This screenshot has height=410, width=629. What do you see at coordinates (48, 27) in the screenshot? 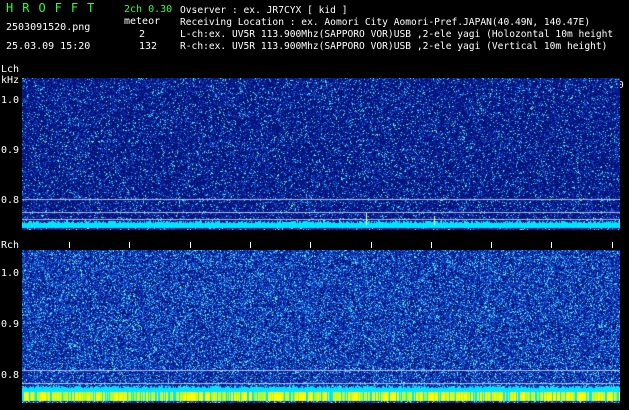
I see `filename-label: 2503091520.png` at bounding box center [48, 27].